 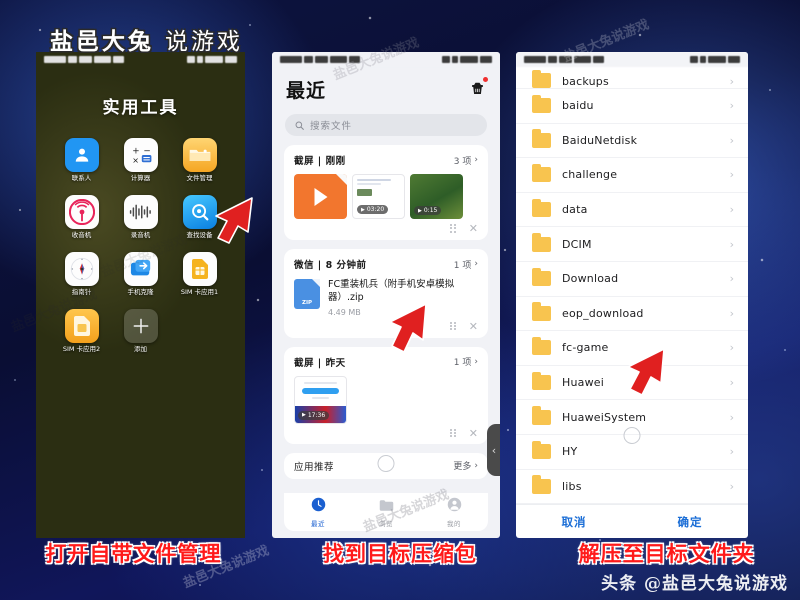 I want to click on app-recorder: 录音机, so click(x=141, y=217).